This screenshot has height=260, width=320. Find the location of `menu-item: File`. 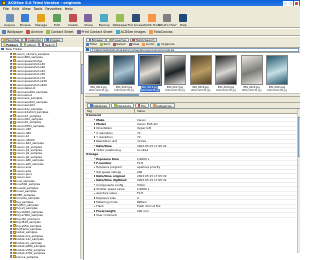

menu-item: File is located at coordinates (6, 9).